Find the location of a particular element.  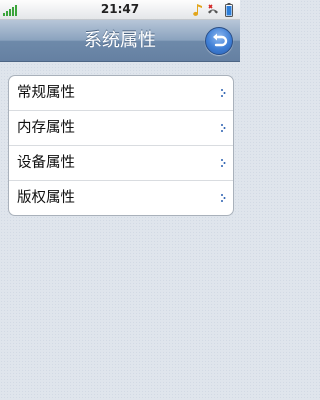

menu-item-label: 内存属性 is located at coordinates (46, 128).